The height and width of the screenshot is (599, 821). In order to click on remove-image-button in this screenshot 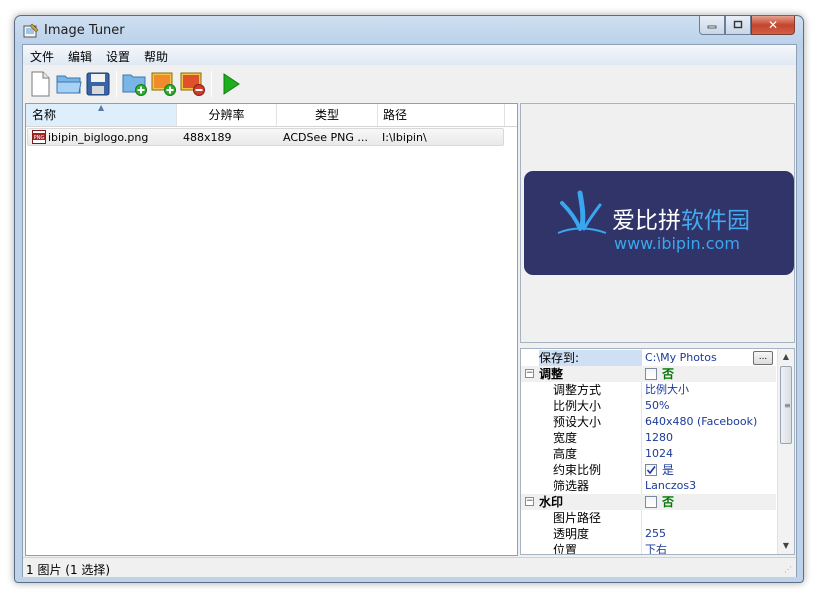, I will do `click(193, 84)`.